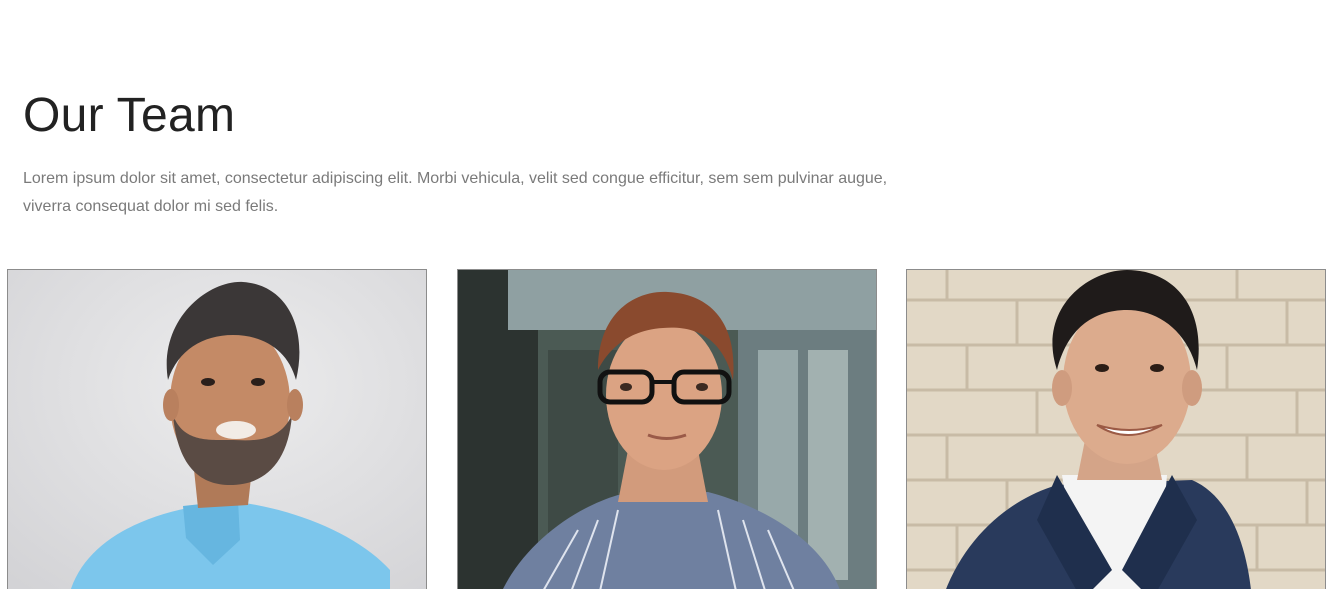 This screenshot has height=589, width=1341. I want to click on section-title: Our Team, so click(129, 115).